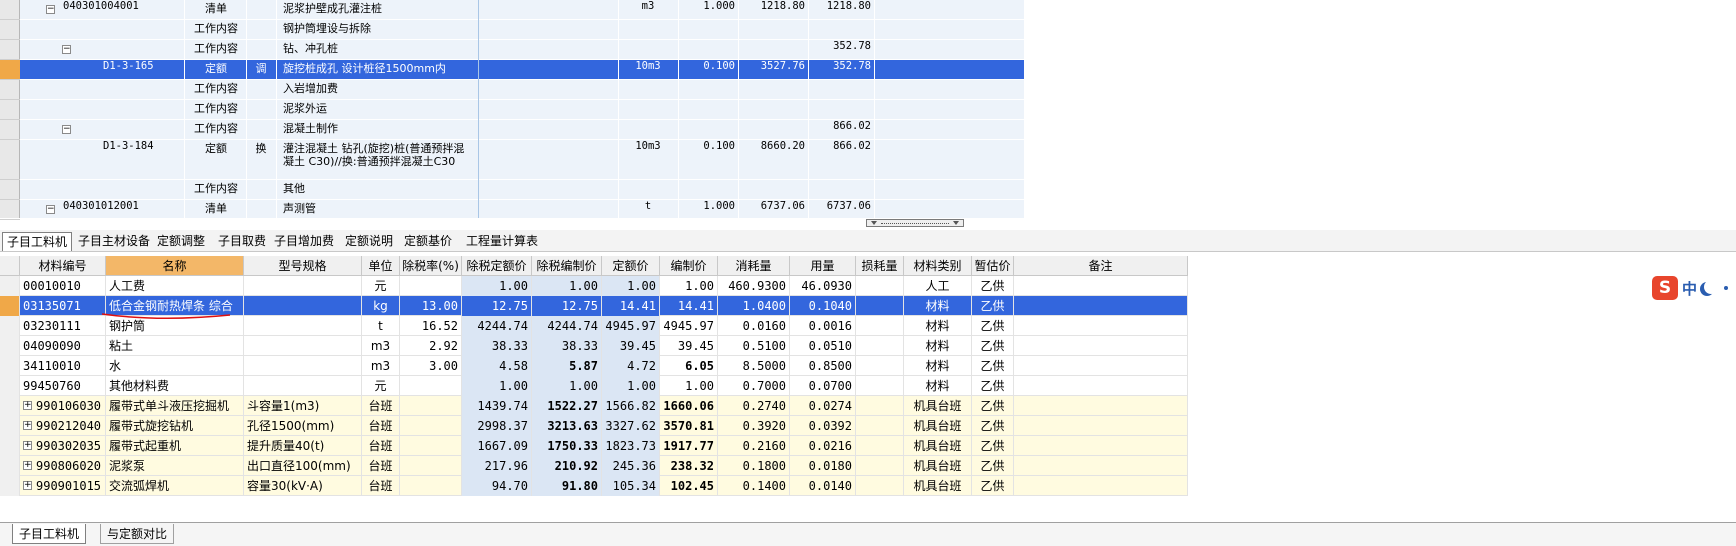 This screenshot has height=546, width=1736. What do you see at coordinates (567, 326) in the screenshot?
I see `cell-p2: 4244.74` at bounding box center [567, 326].